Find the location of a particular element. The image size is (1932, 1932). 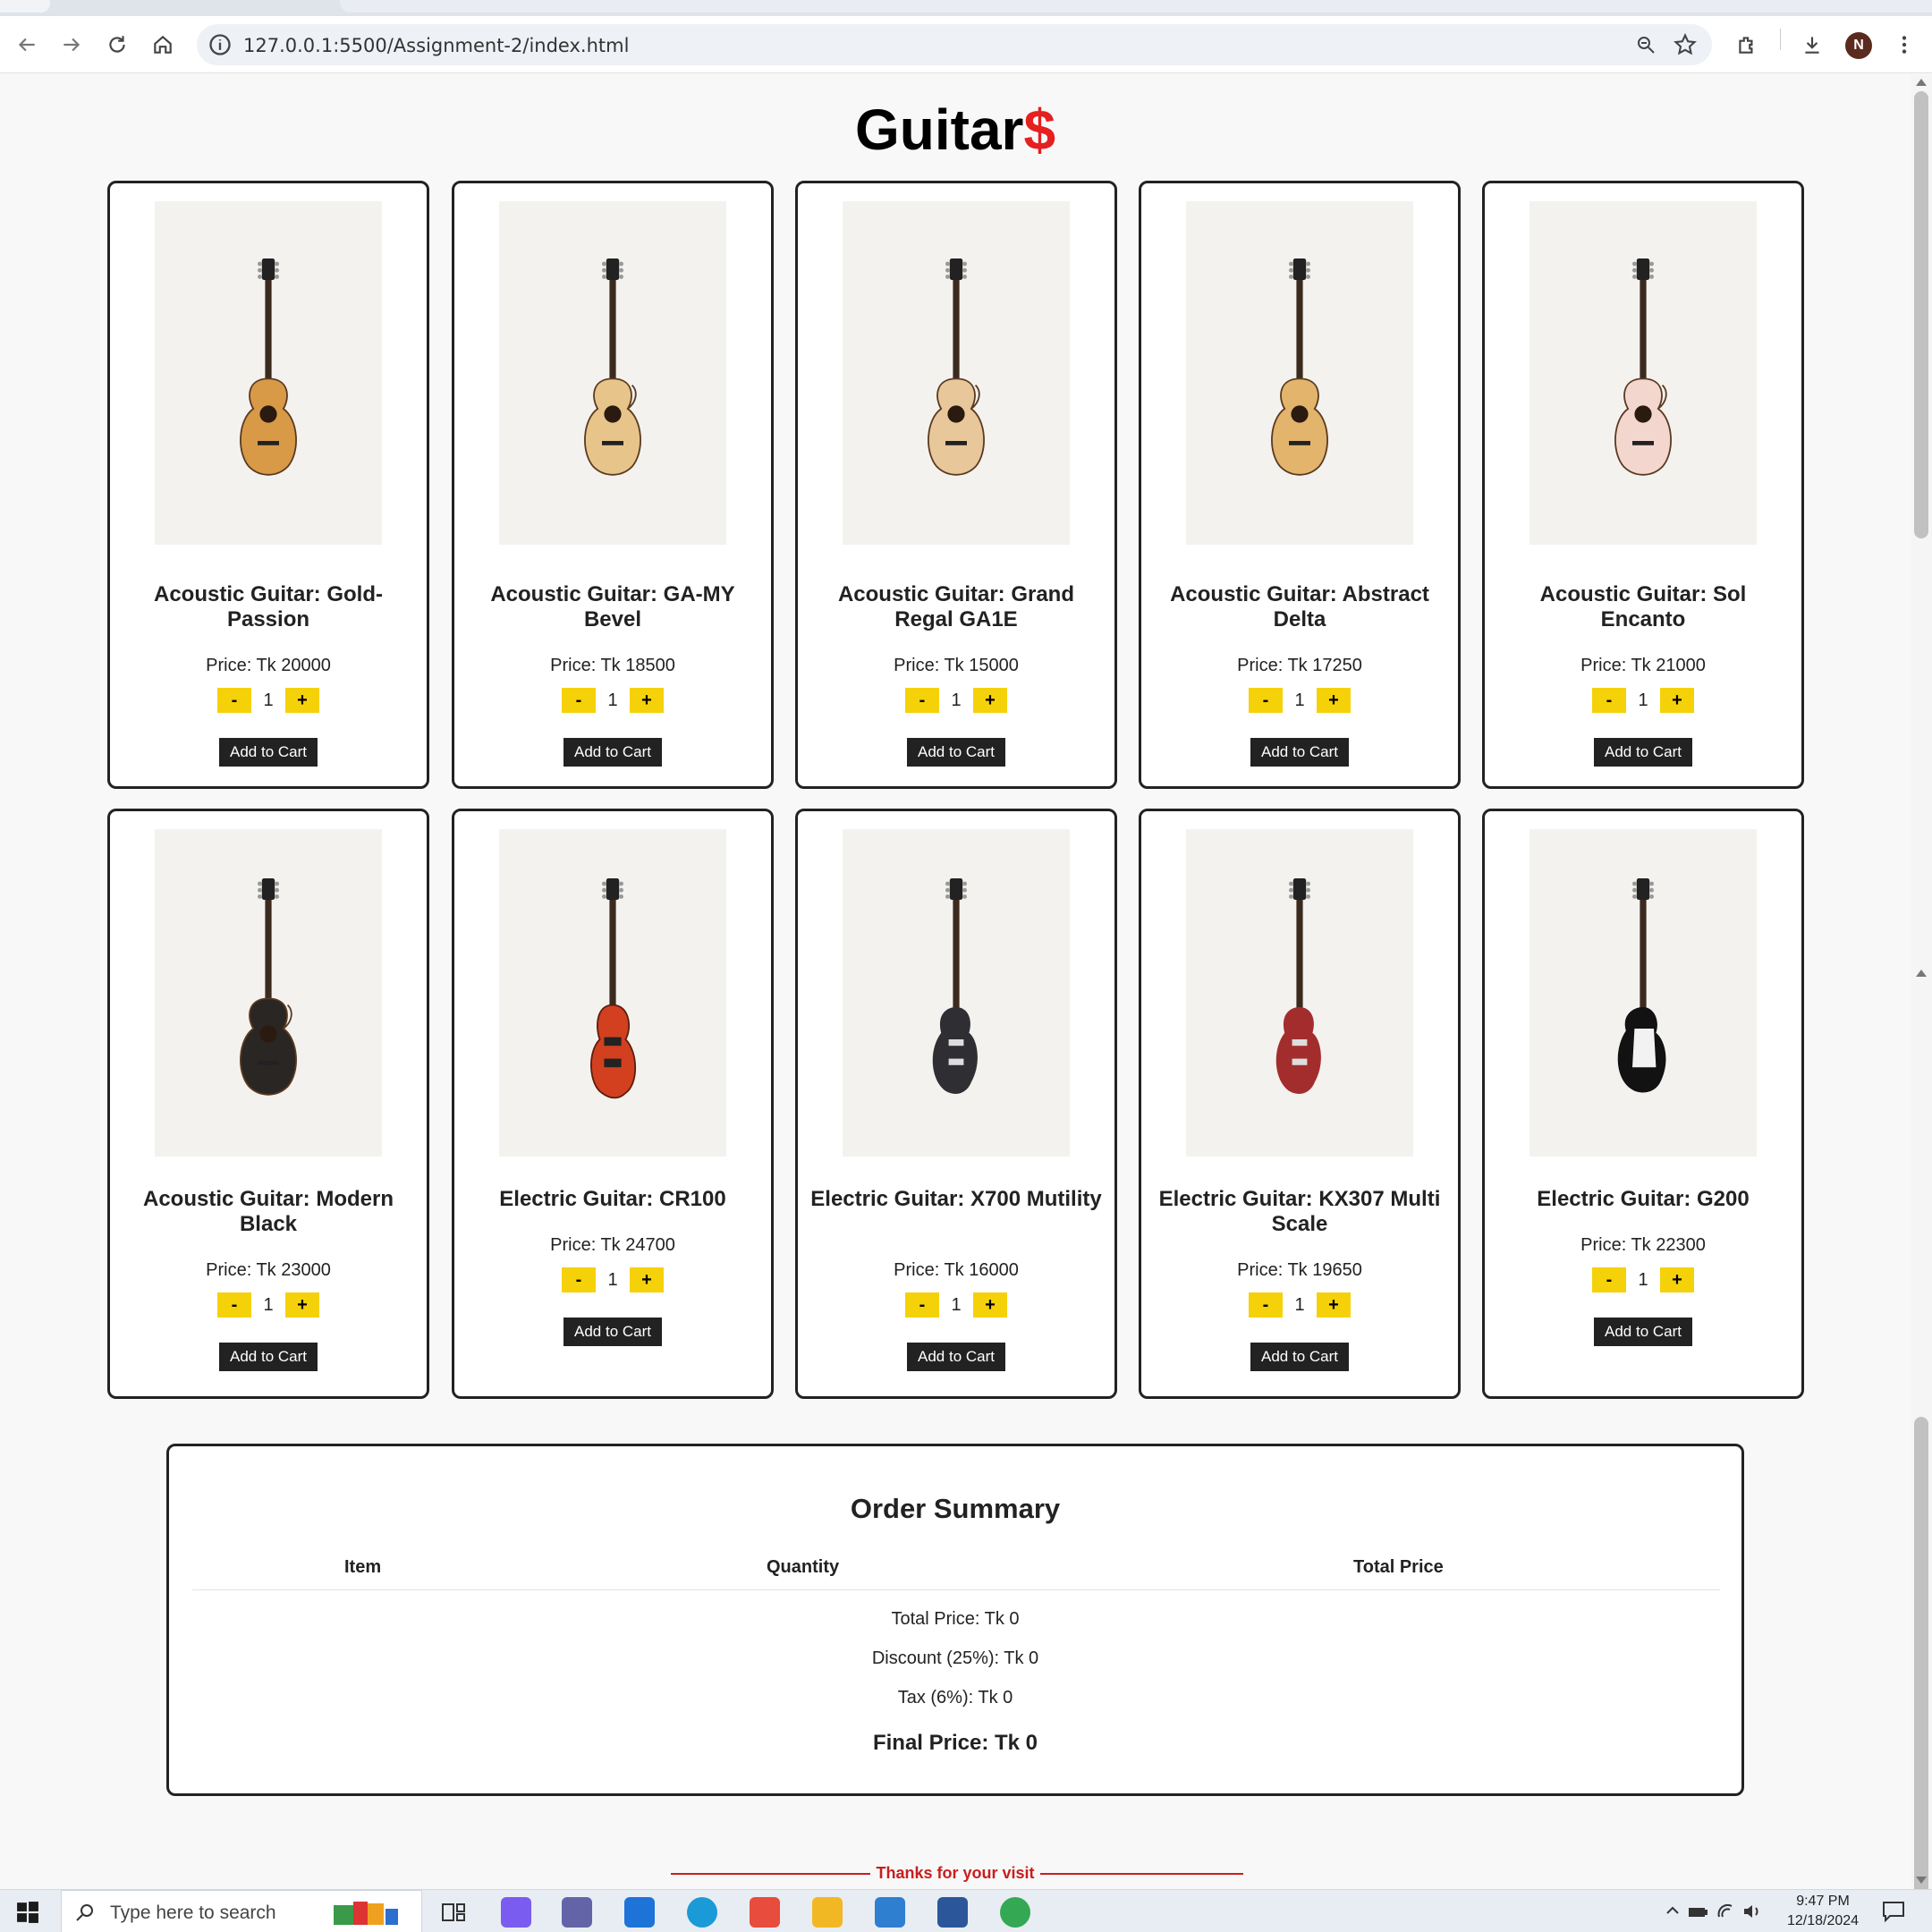

product-name: Electric Guitar: X700 Mutility is located at coordinates (956, 1199).